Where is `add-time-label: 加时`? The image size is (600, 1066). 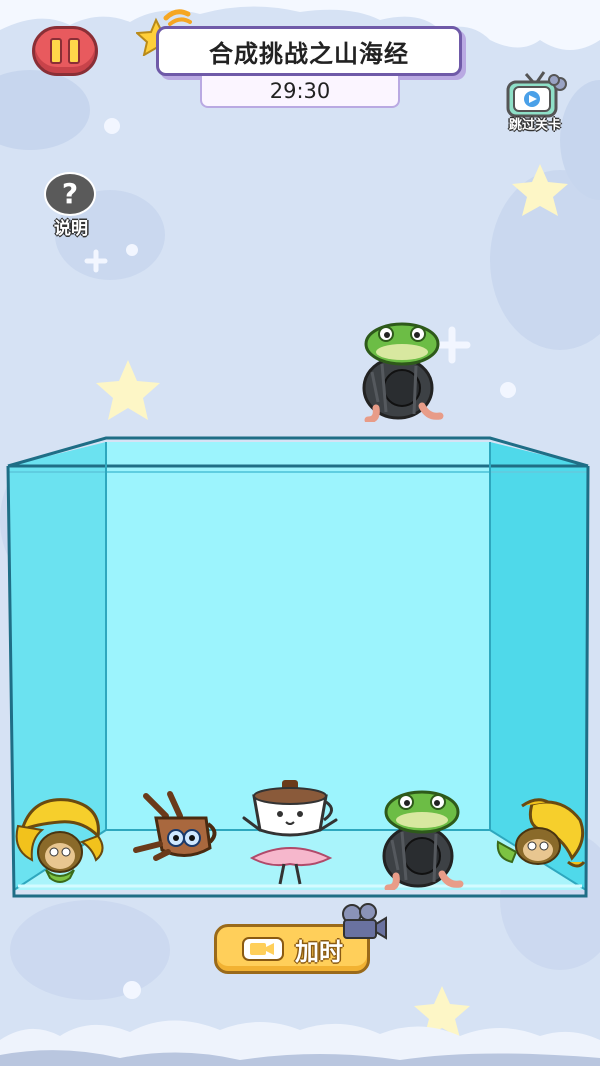
add-time-label: 加时 is located at coordinates (319, 951).